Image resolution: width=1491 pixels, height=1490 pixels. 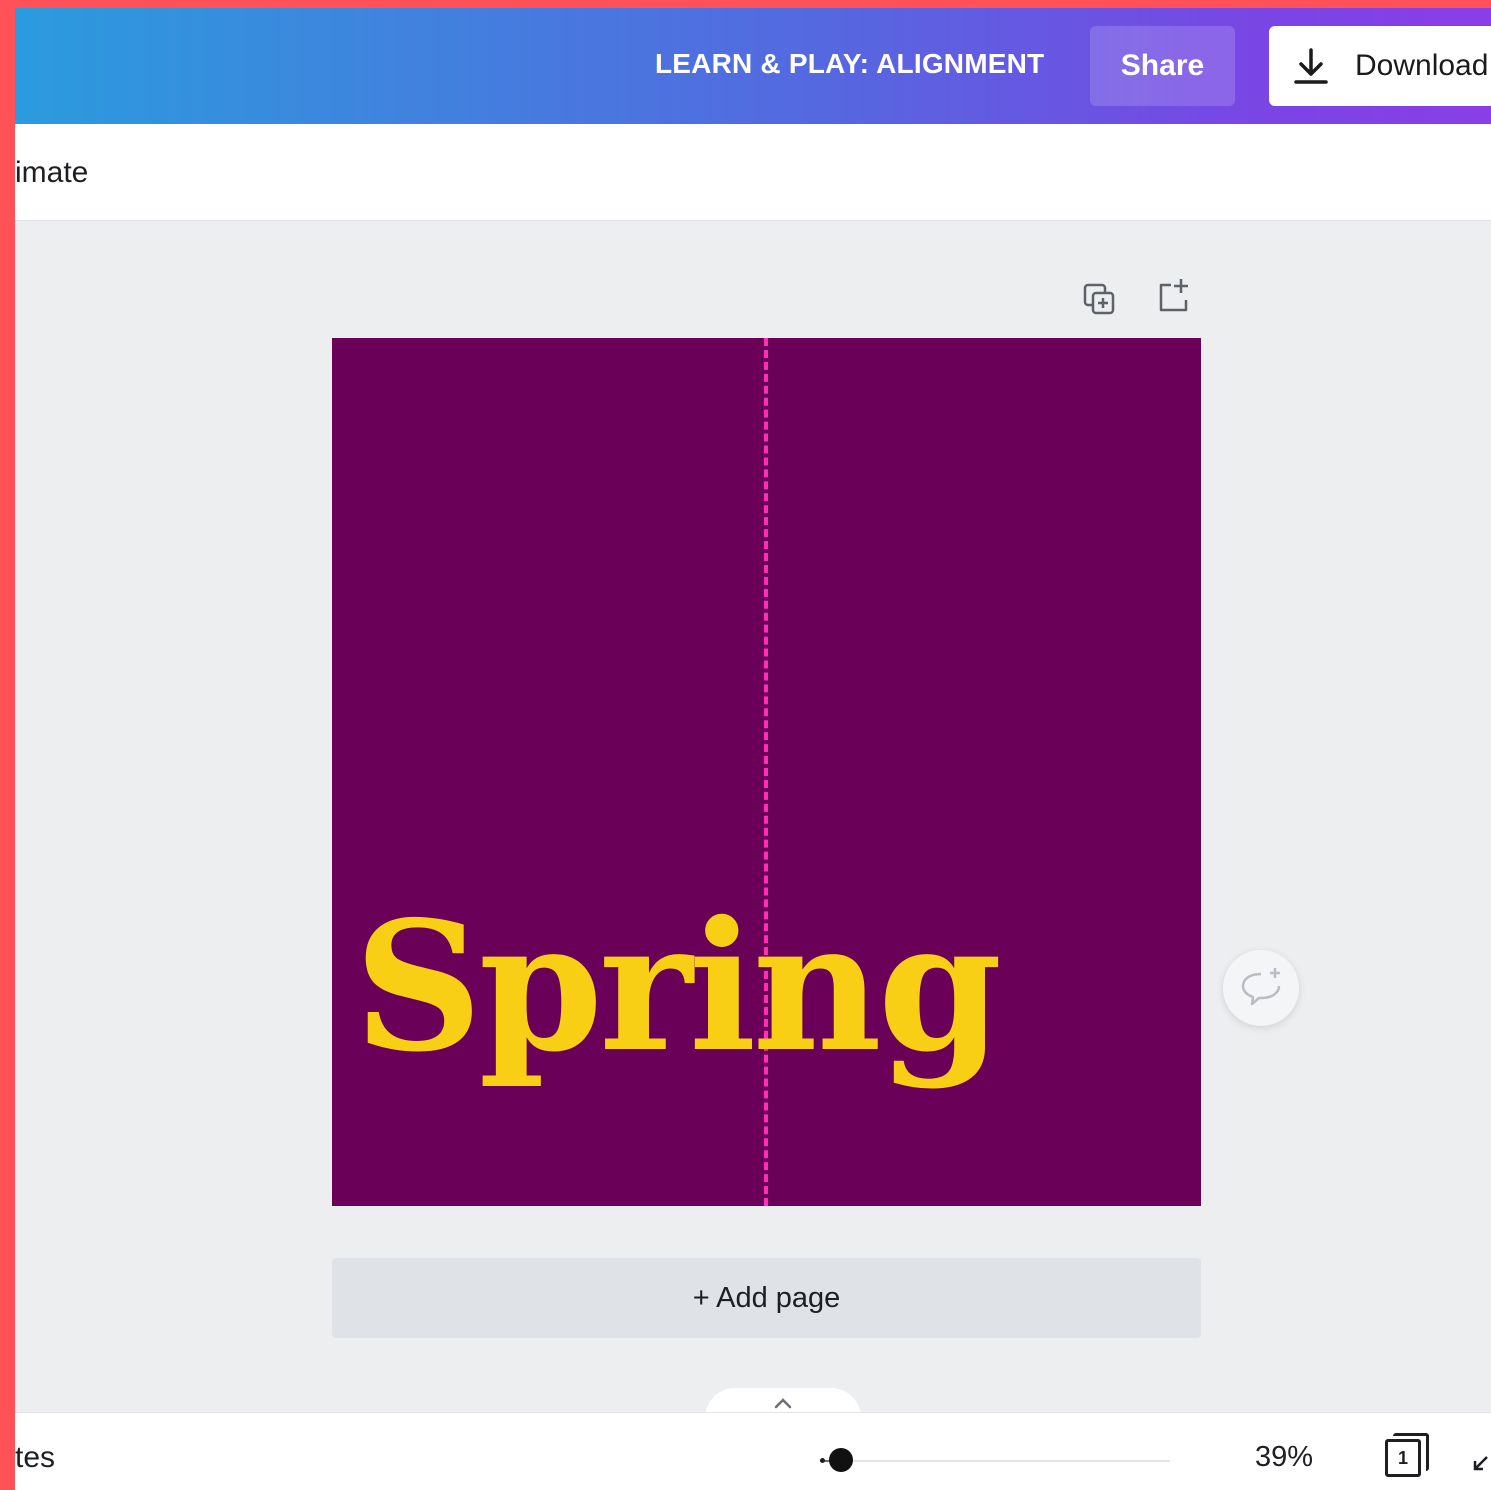 I want to click on page-count-button: 1, so click(x=1408, y=1457).